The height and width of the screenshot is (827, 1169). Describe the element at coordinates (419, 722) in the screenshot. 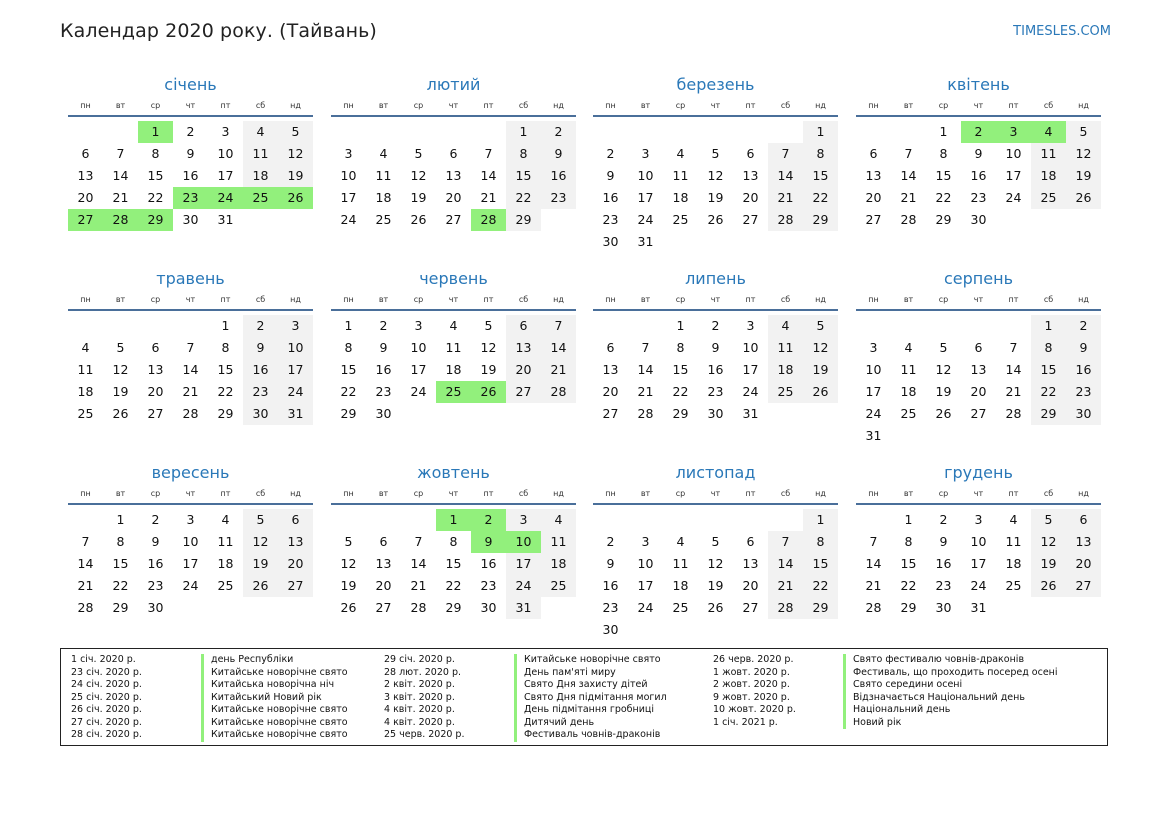

I see `holiday-date: 4 квіт. 2020 р.` at that location.